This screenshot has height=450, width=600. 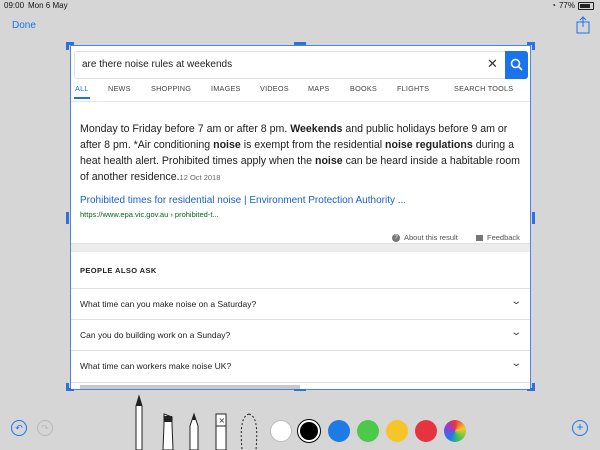 I want to click on crop-handle-top, so click(x=300, y=43).